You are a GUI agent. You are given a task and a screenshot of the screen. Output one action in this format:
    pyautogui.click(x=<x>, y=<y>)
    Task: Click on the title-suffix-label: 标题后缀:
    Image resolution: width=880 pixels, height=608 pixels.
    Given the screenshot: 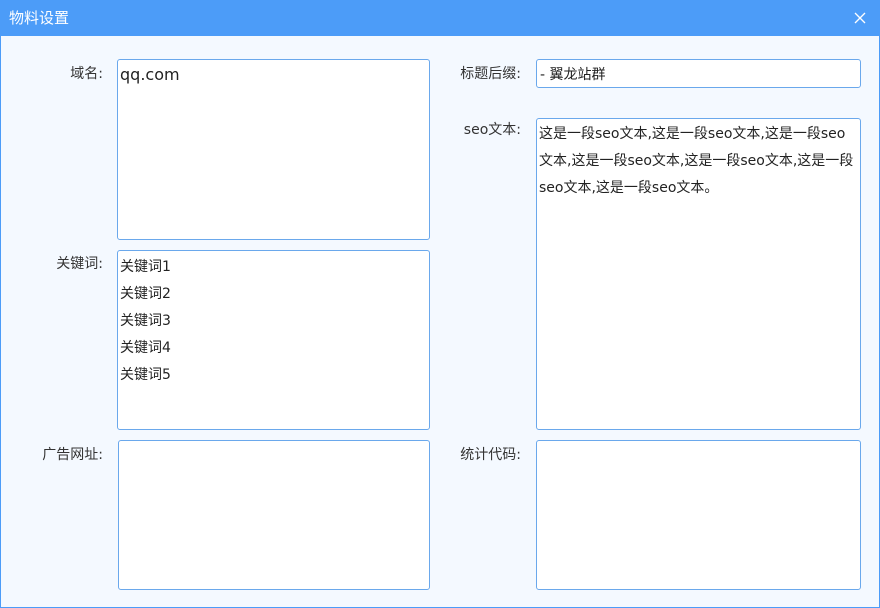 What is the action you would take?
    pyautogui.click(x=490, y=74)
    